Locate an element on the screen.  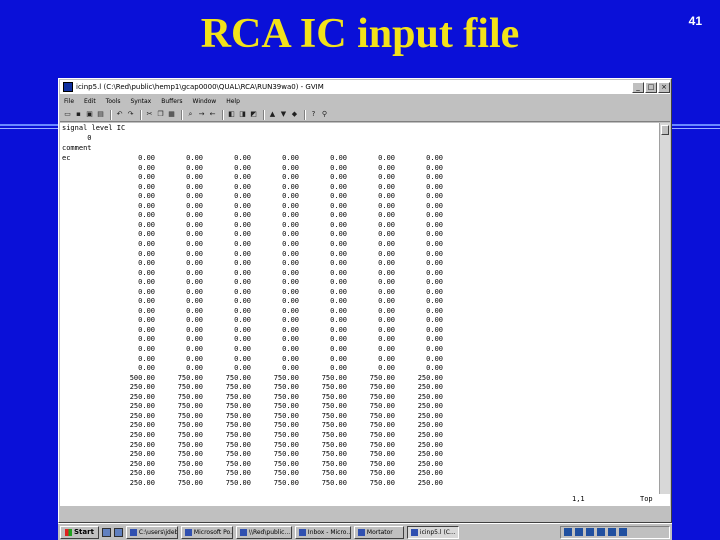
cut-icon: ✂ is located at coordinates (149, 114).